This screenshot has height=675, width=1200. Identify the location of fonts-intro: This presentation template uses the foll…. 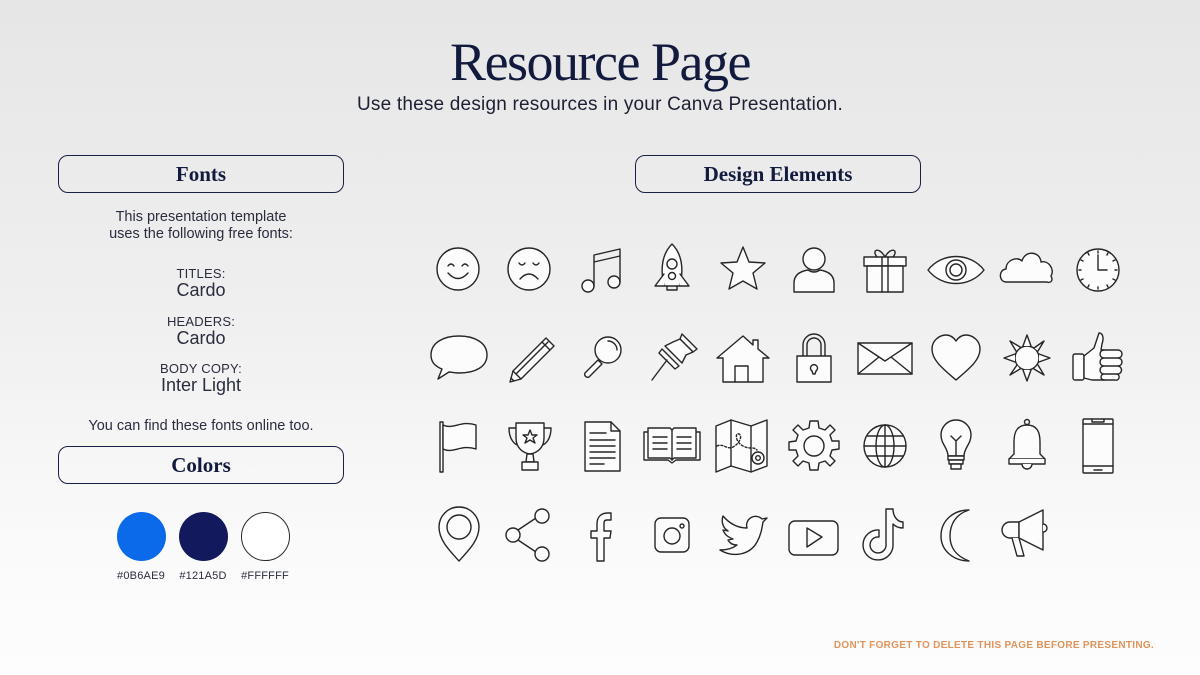
(201, 226).